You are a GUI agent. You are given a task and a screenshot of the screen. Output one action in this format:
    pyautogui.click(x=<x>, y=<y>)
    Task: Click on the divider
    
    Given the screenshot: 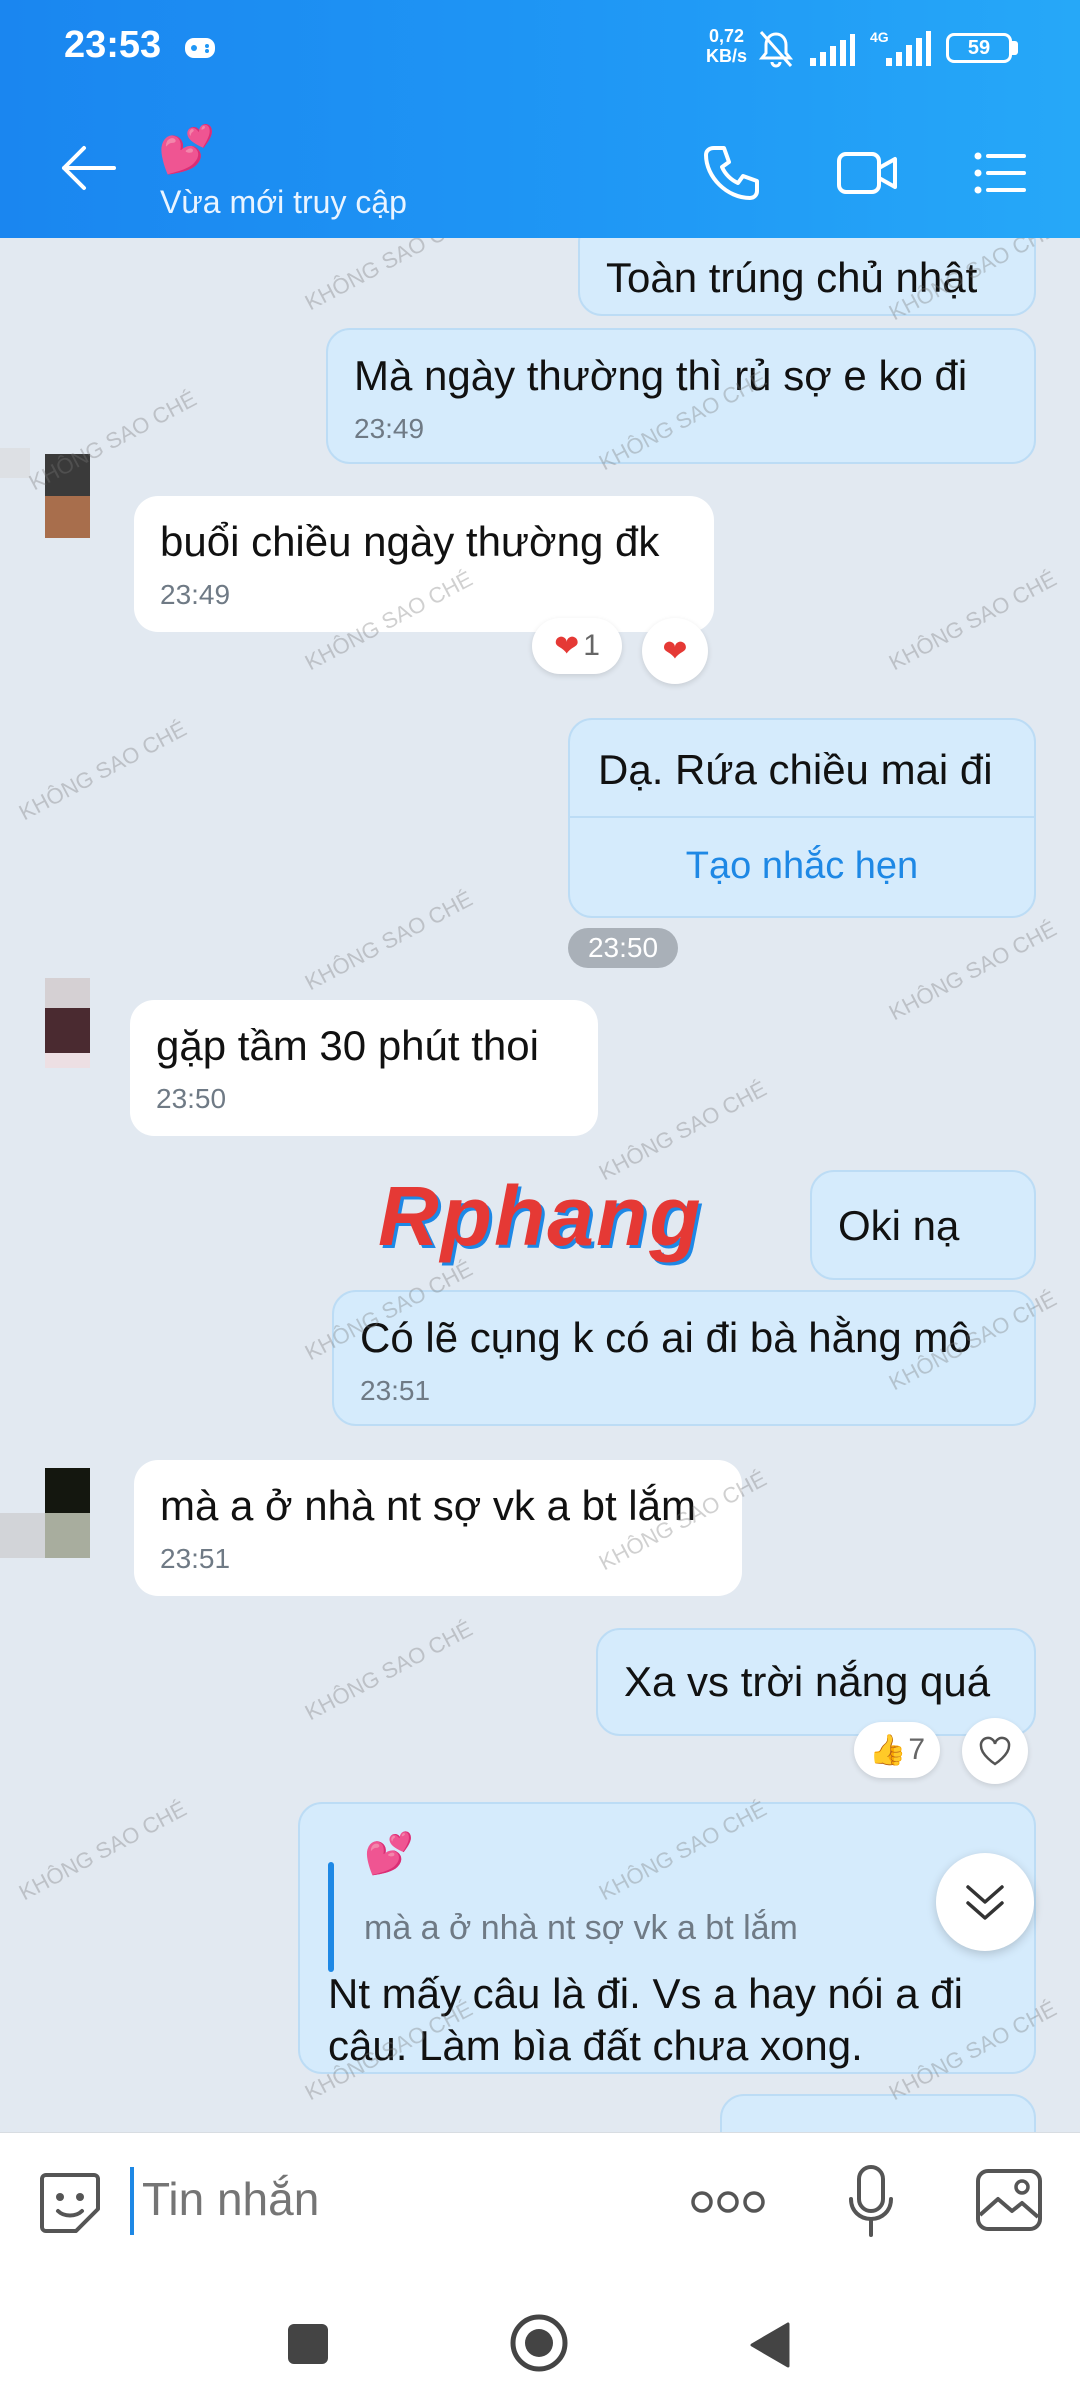 What is the action you would take?
    pyautogui.click(x=802, y=817)
    